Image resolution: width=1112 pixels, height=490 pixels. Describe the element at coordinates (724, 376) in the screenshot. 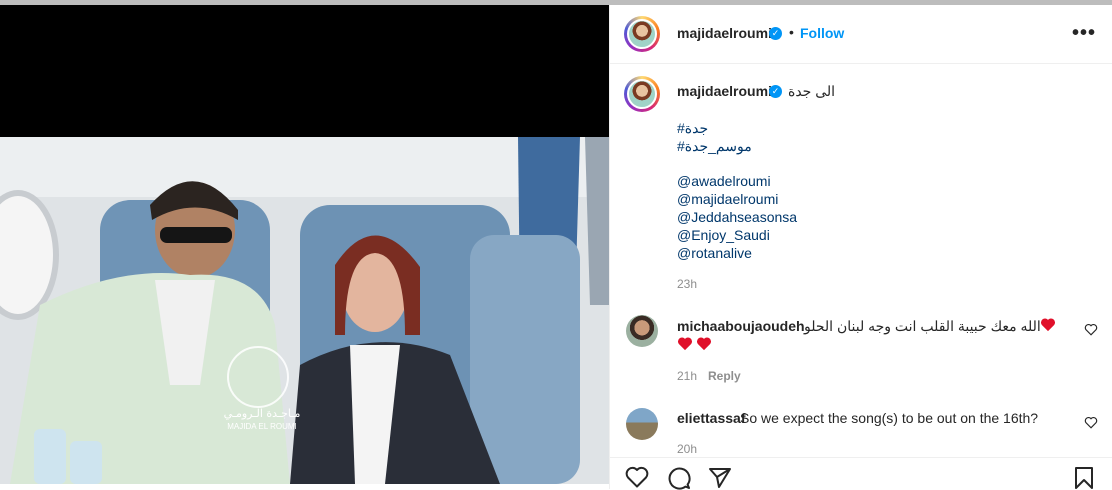

I see `reply-button: Reply` at that location.